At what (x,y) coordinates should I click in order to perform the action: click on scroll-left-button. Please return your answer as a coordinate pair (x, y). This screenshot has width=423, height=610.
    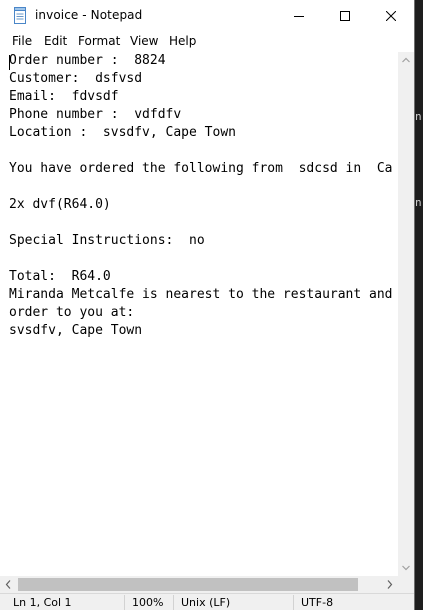
    Looking at the image, I should click on (8, 584).